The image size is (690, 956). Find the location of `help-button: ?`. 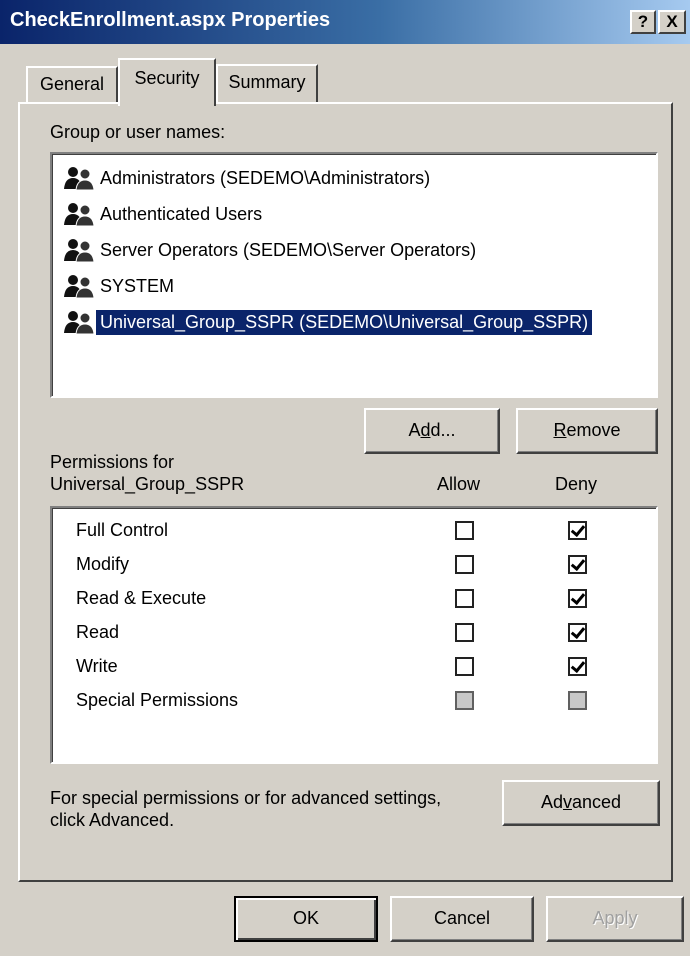

help-button: ? is located at coordinates (643, 22).